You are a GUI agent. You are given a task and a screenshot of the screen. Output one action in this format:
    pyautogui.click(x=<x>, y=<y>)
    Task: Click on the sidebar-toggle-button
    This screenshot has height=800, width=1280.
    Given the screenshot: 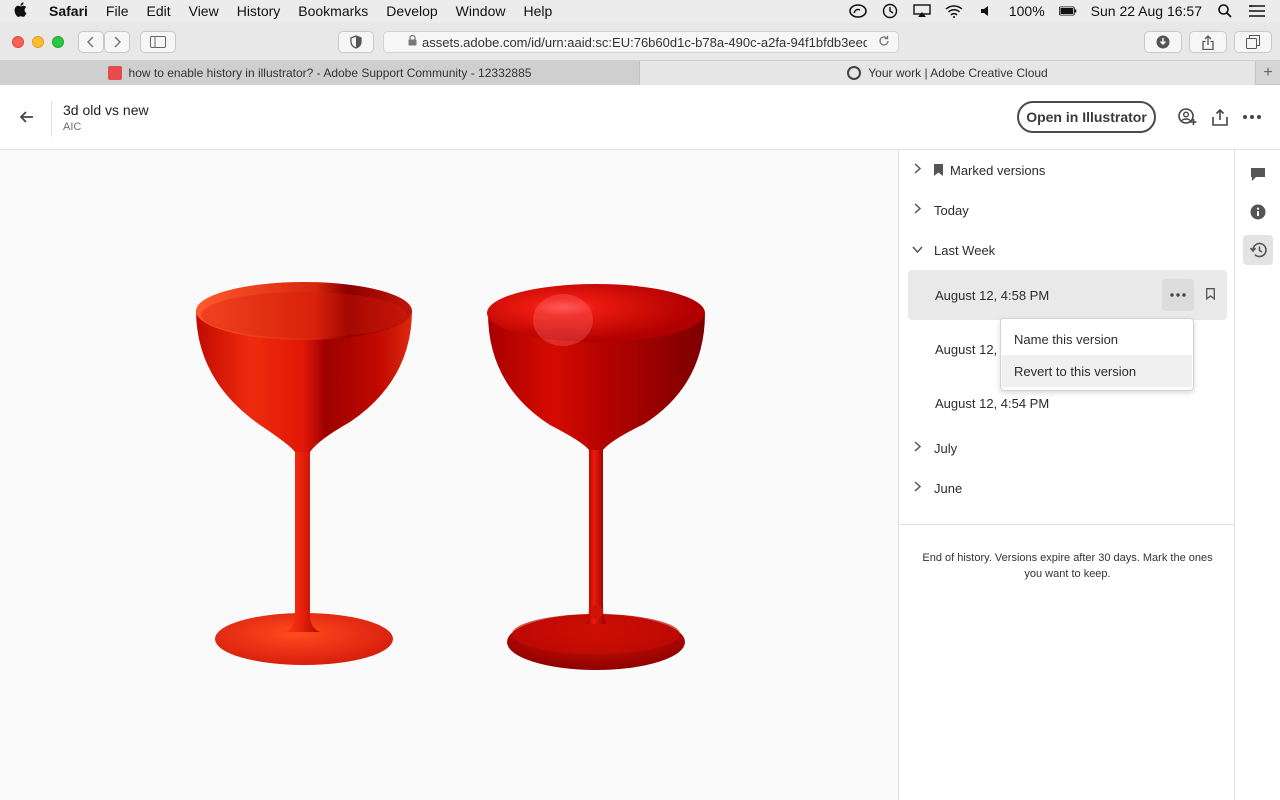 What is the action you would take?
    pyautogui.click(x=158, y=42)
    